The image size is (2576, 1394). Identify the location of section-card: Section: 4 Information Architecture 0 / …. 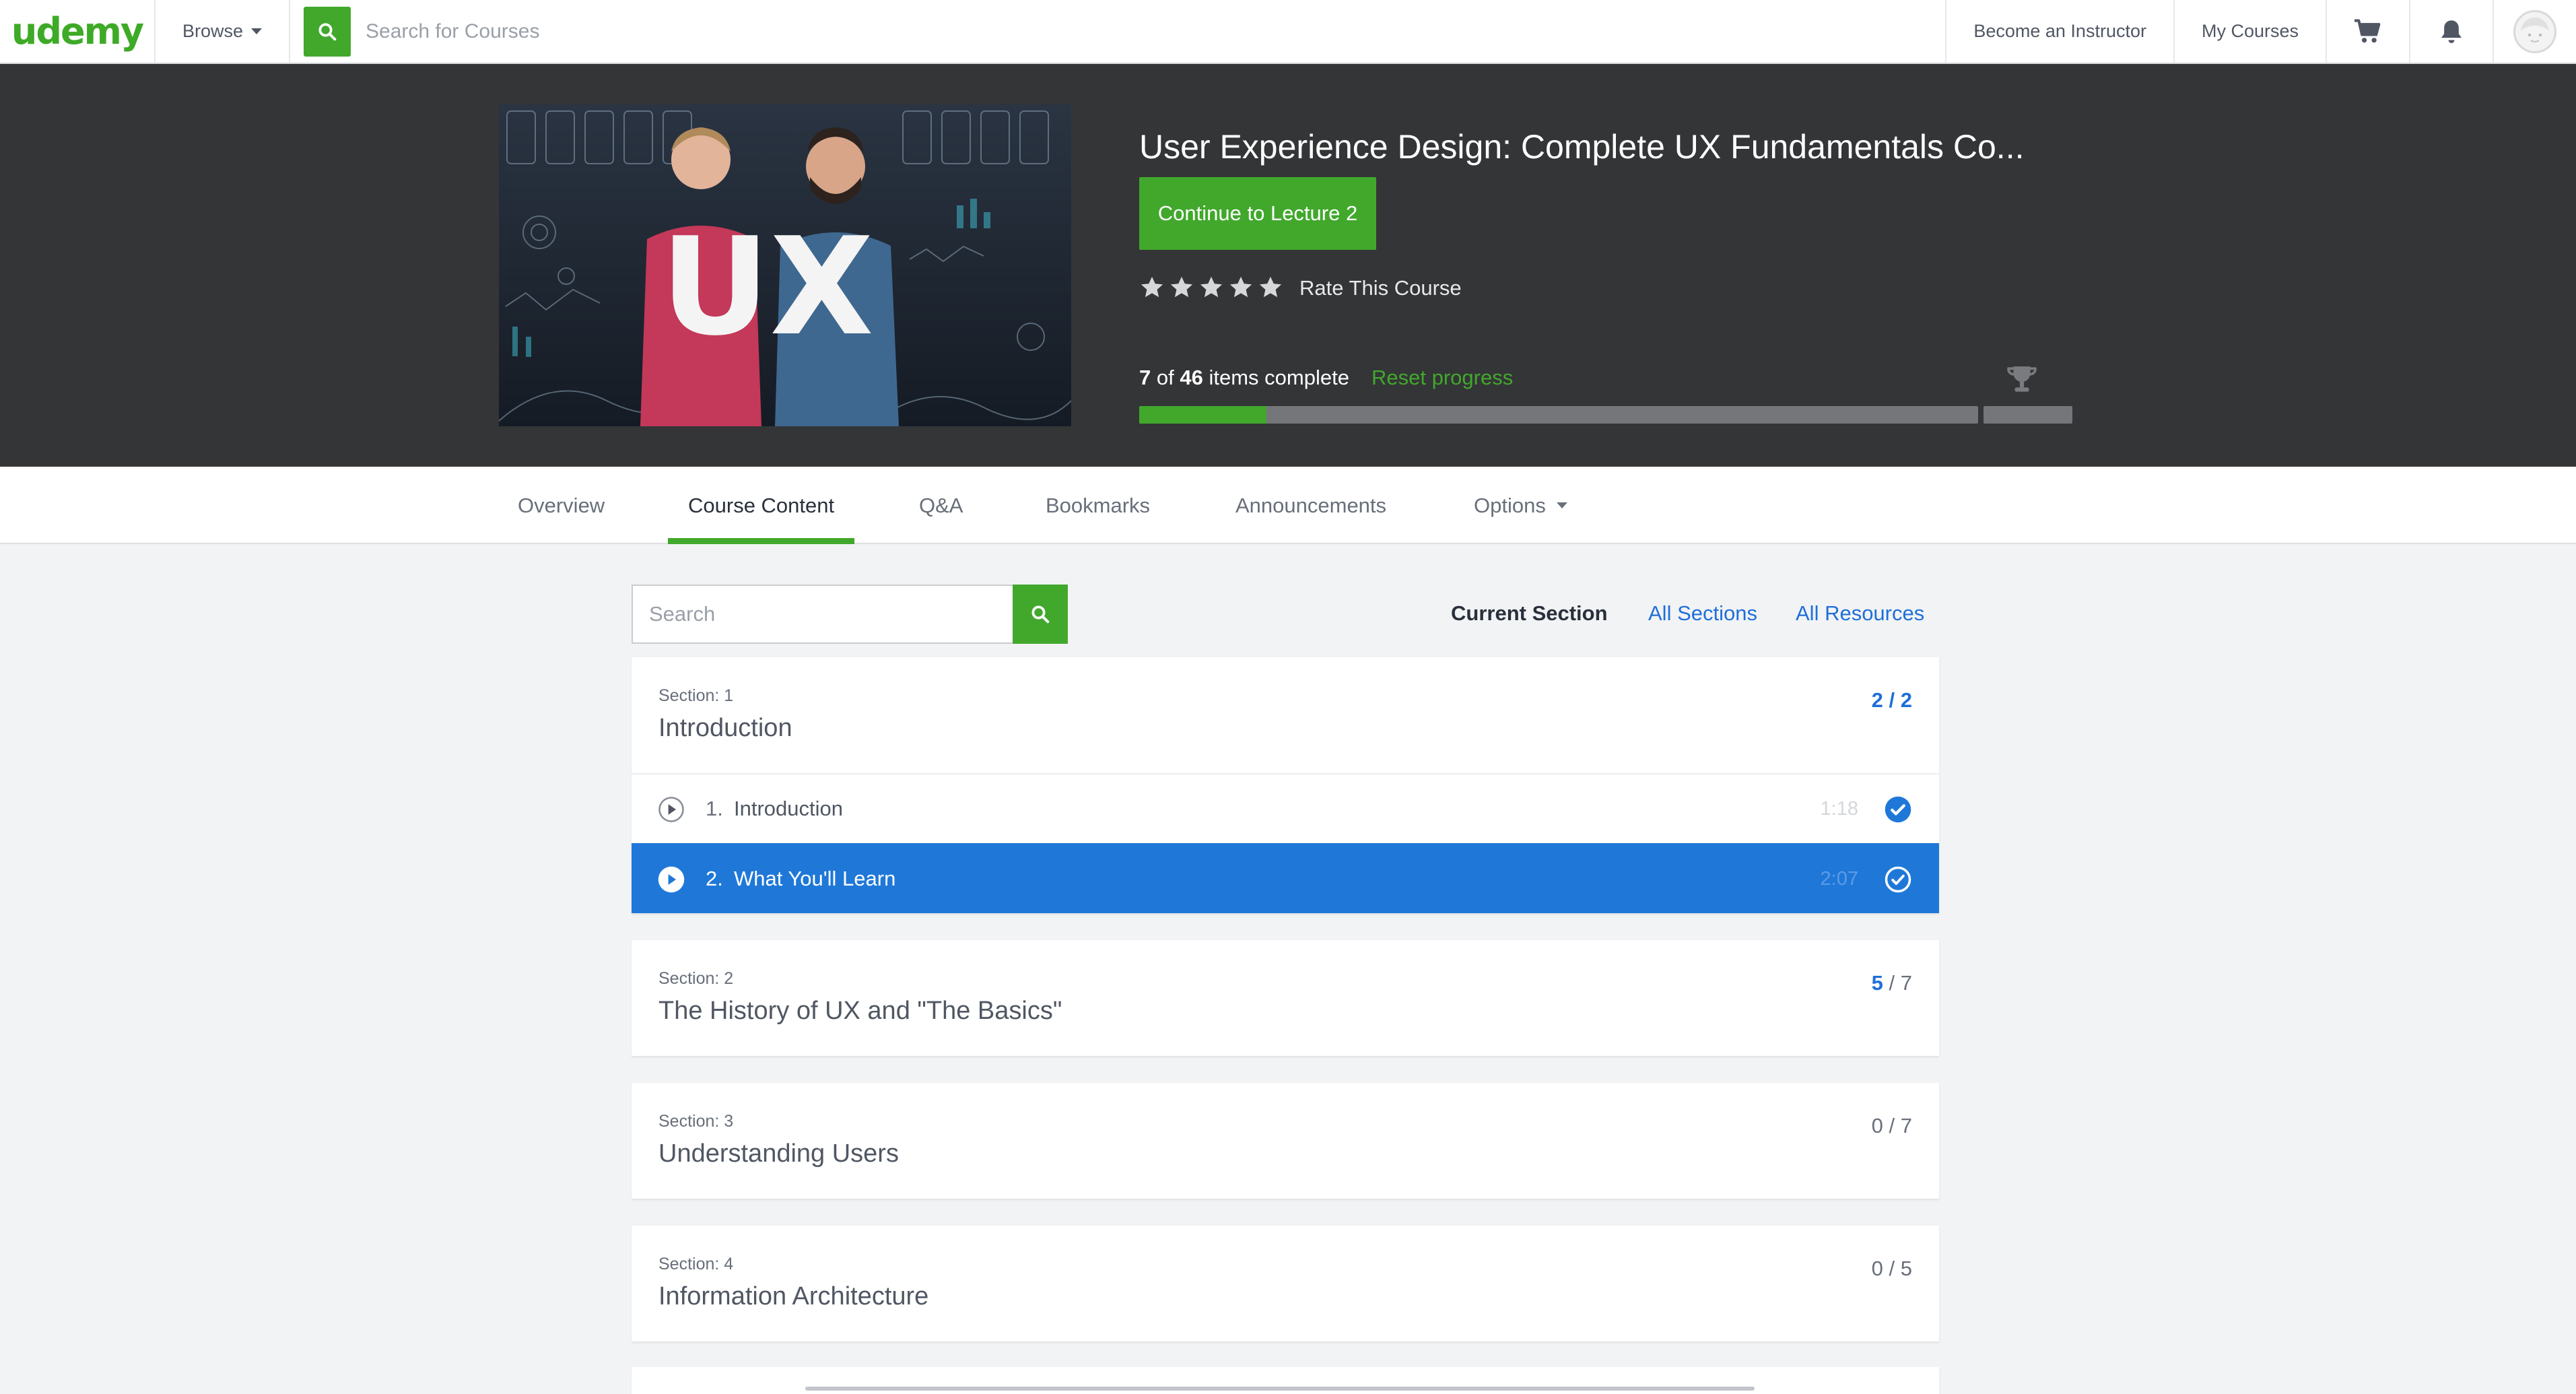
(1285, 1283).